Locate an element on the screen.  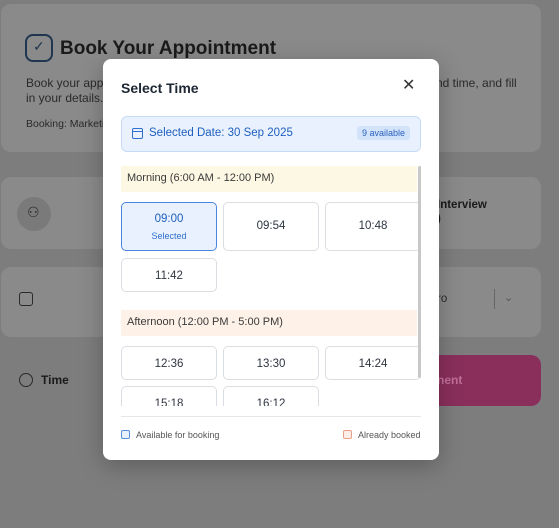
description-right: nd time, and fill is located at coordinates (476, 83).